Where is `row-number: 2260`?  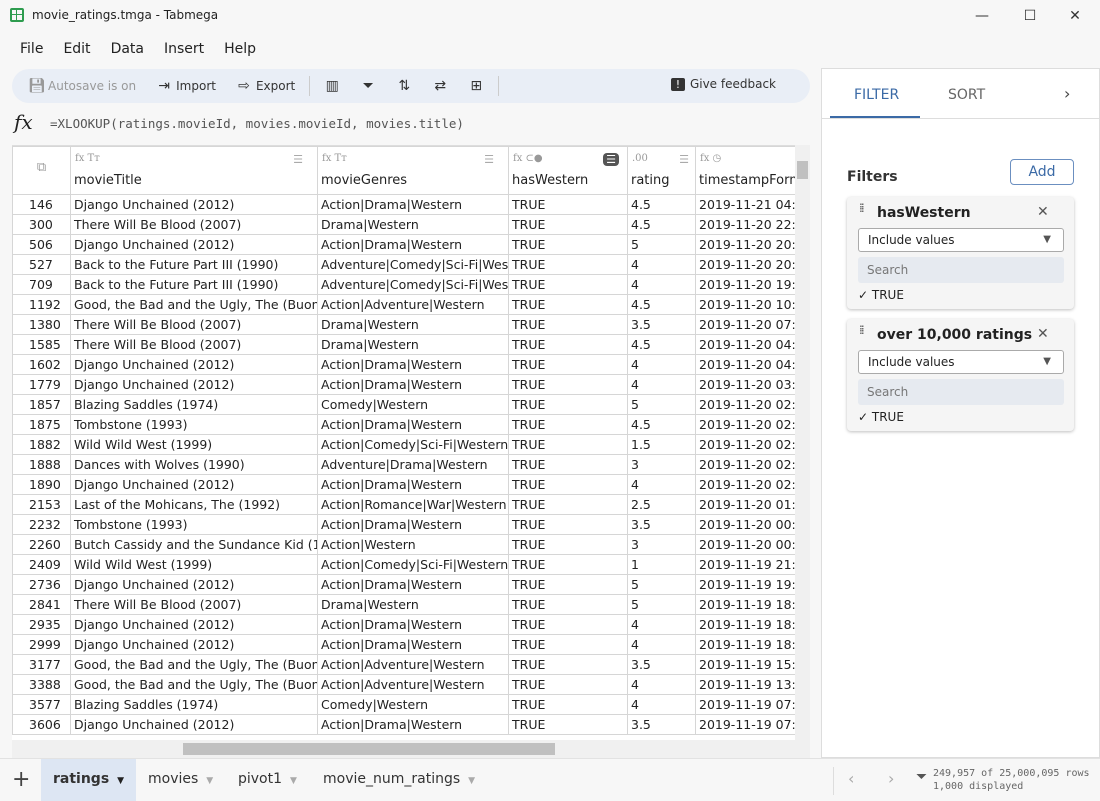 row-number: 2260 is located at coordinates (41, 544).